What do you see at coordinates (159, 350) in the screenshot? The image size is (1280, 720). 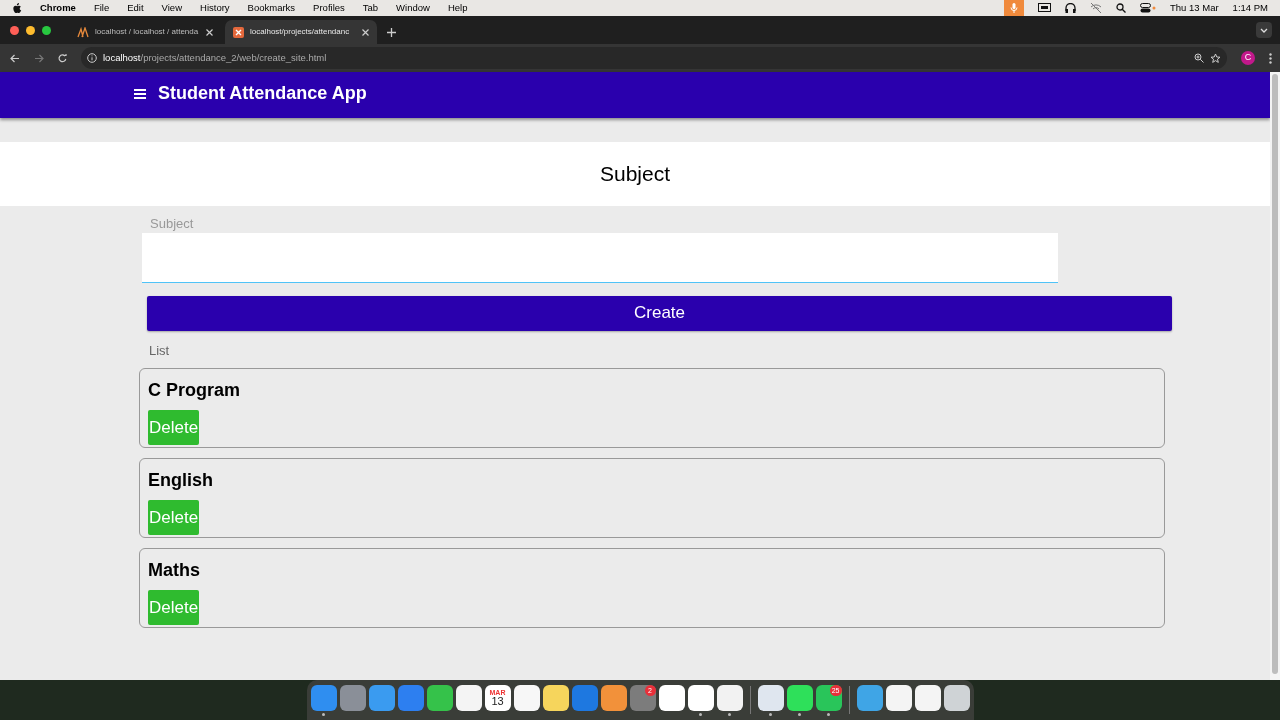 I see `list-label: List` at bounding box center [159, 350].